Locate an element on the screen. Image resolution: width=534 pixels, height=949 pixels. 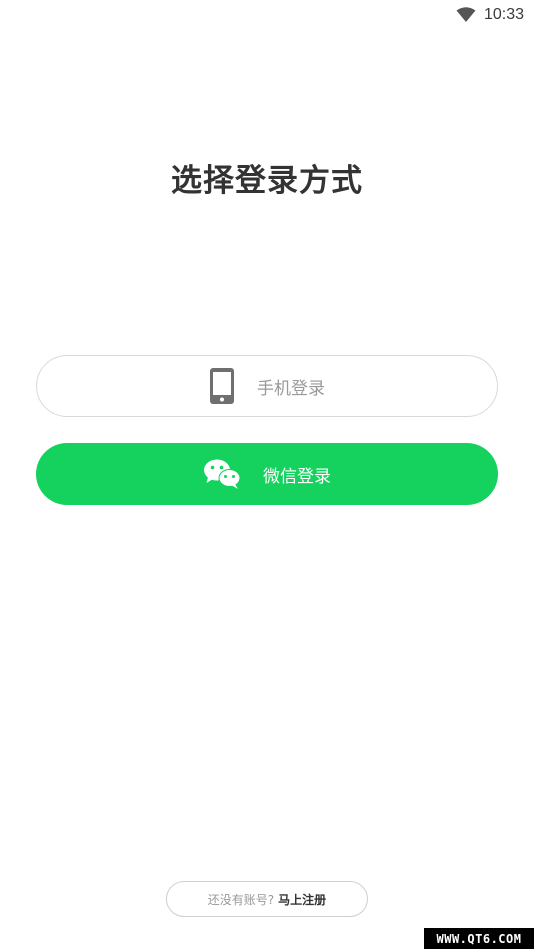
phone-login-label: 手机登录 is located at coordinates (291, 388).